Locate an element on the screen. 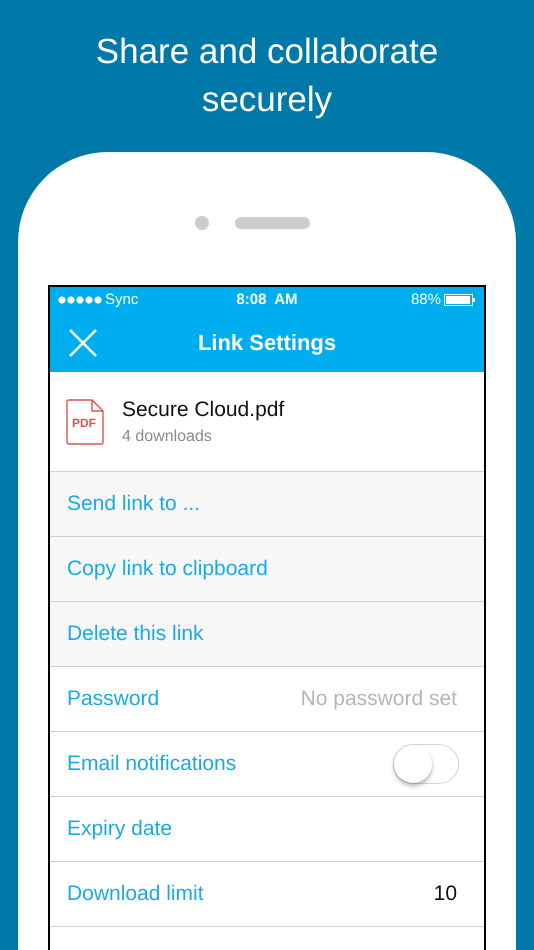  battery-text: 88% is located at coordinates (425, 300).